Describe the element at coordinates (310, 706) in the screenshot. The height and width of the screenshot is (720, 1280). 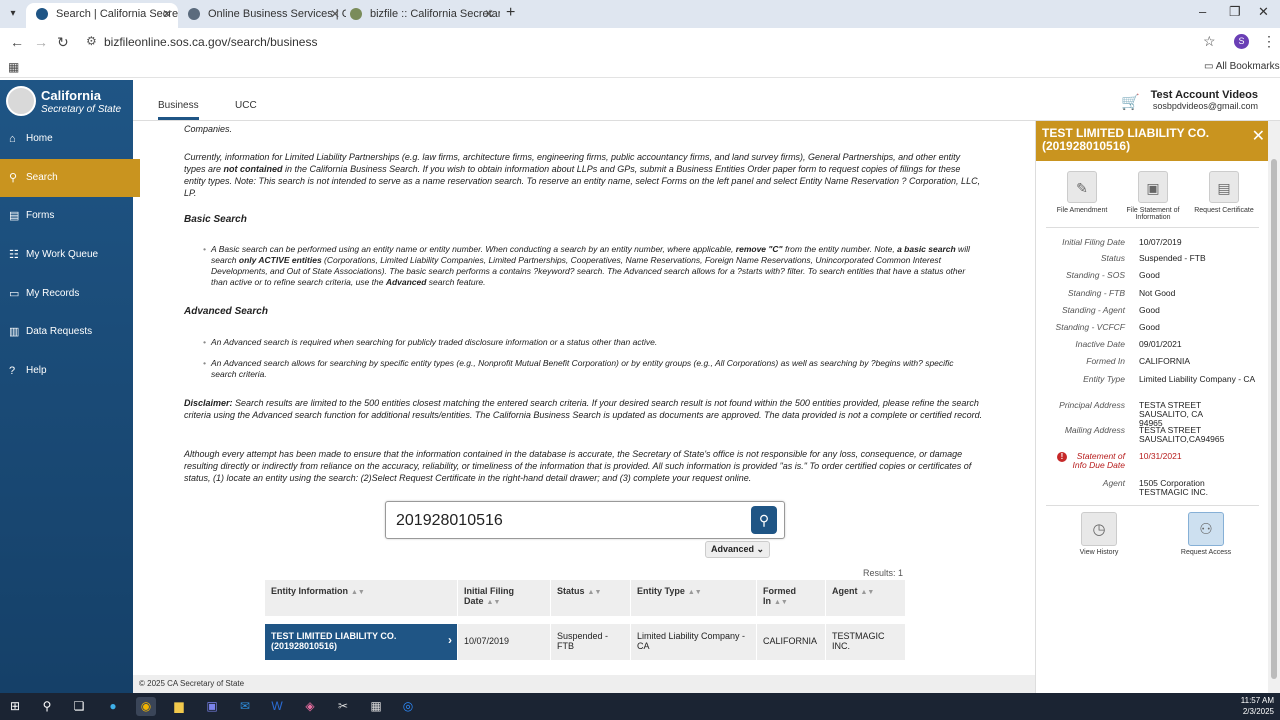
I see `photos-icon: ◈` at that location.